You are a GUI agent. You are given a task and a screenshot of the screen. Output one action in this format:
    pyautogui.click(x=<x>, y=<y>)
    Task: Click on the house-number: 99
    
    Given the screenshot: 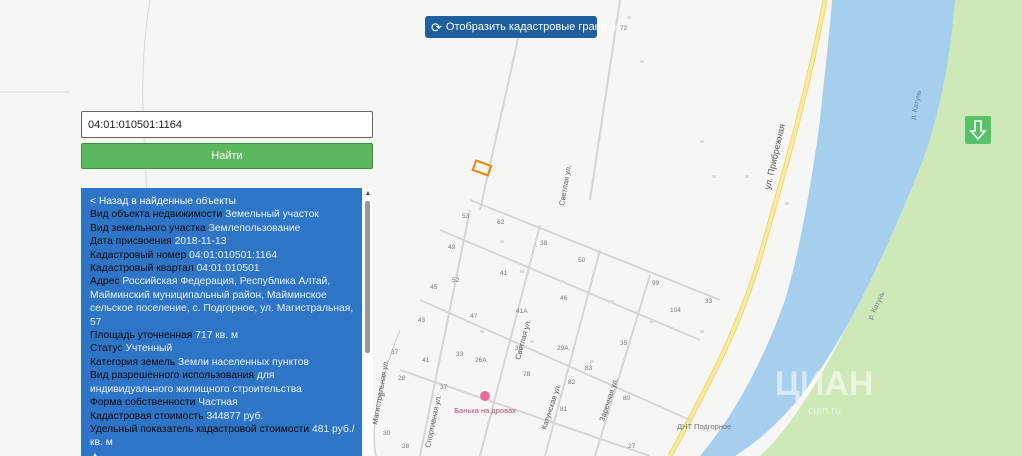 What is the action you would take?
    pyautogui.click(x=656, y=283)
    